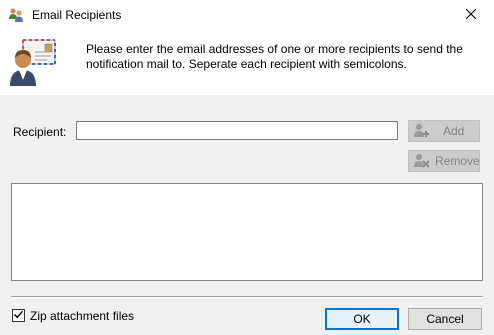  Describe the element at coordinates (40, 132) in the screenshot. I see `recipient-label: Recipient:` at that location.